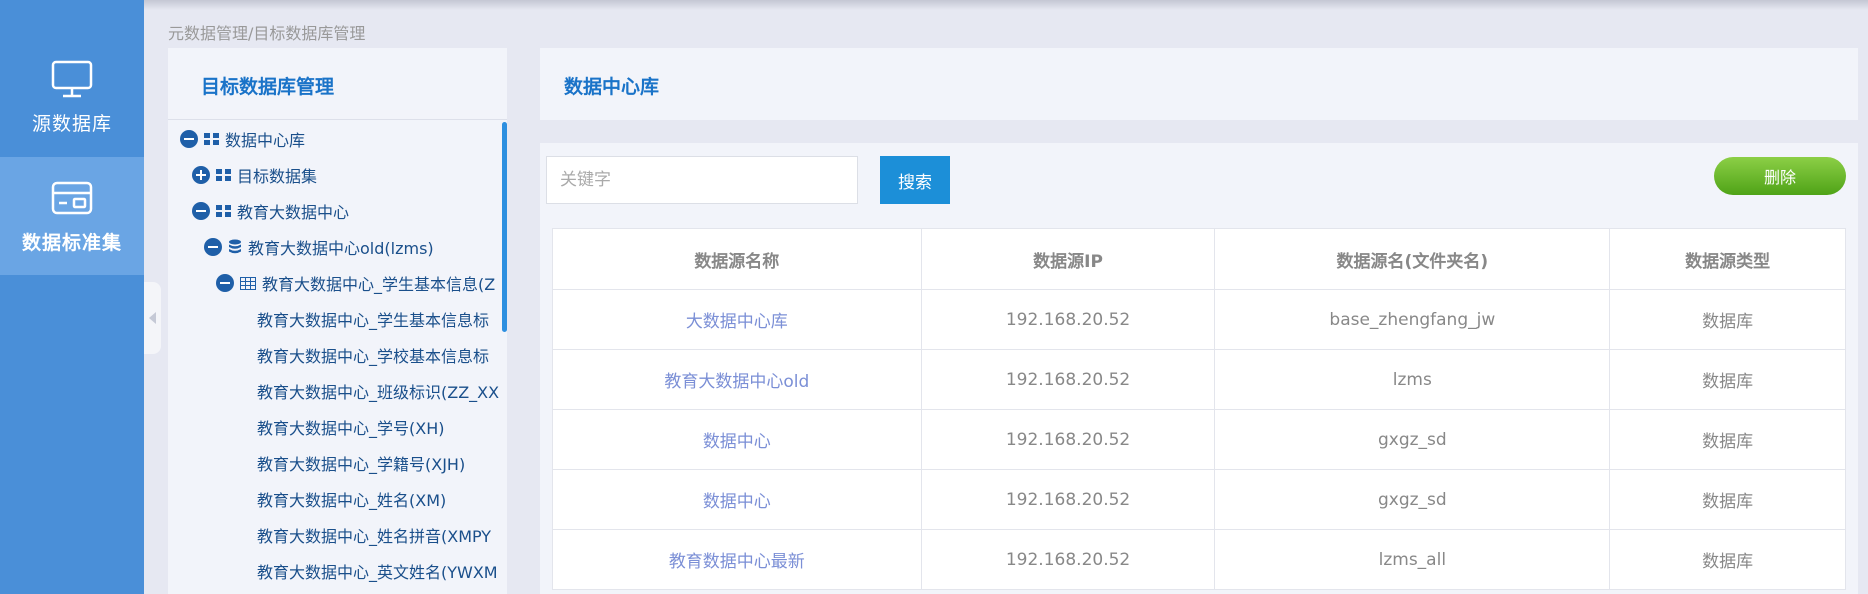 The height and width of the screenshot is (594, 1868). I want to click on tree-node-label: 目标数据集, so click(277, 176).